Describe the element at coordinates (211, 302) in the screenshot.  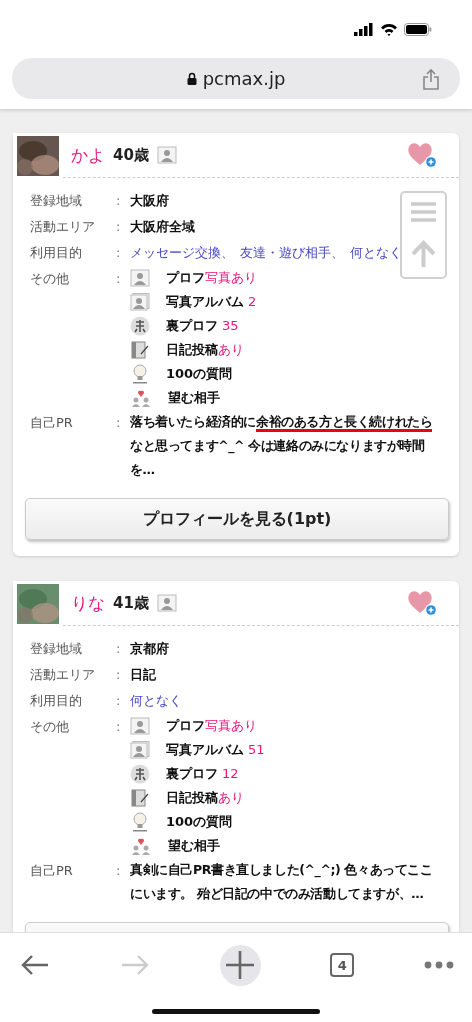
I see `profile-feature: 写真アルバム 2` at that location.